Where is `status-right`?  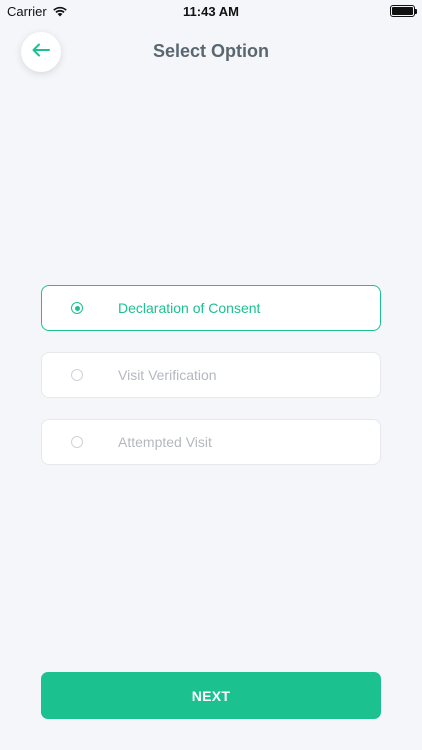
status-right is located at coordinates (346, 11).